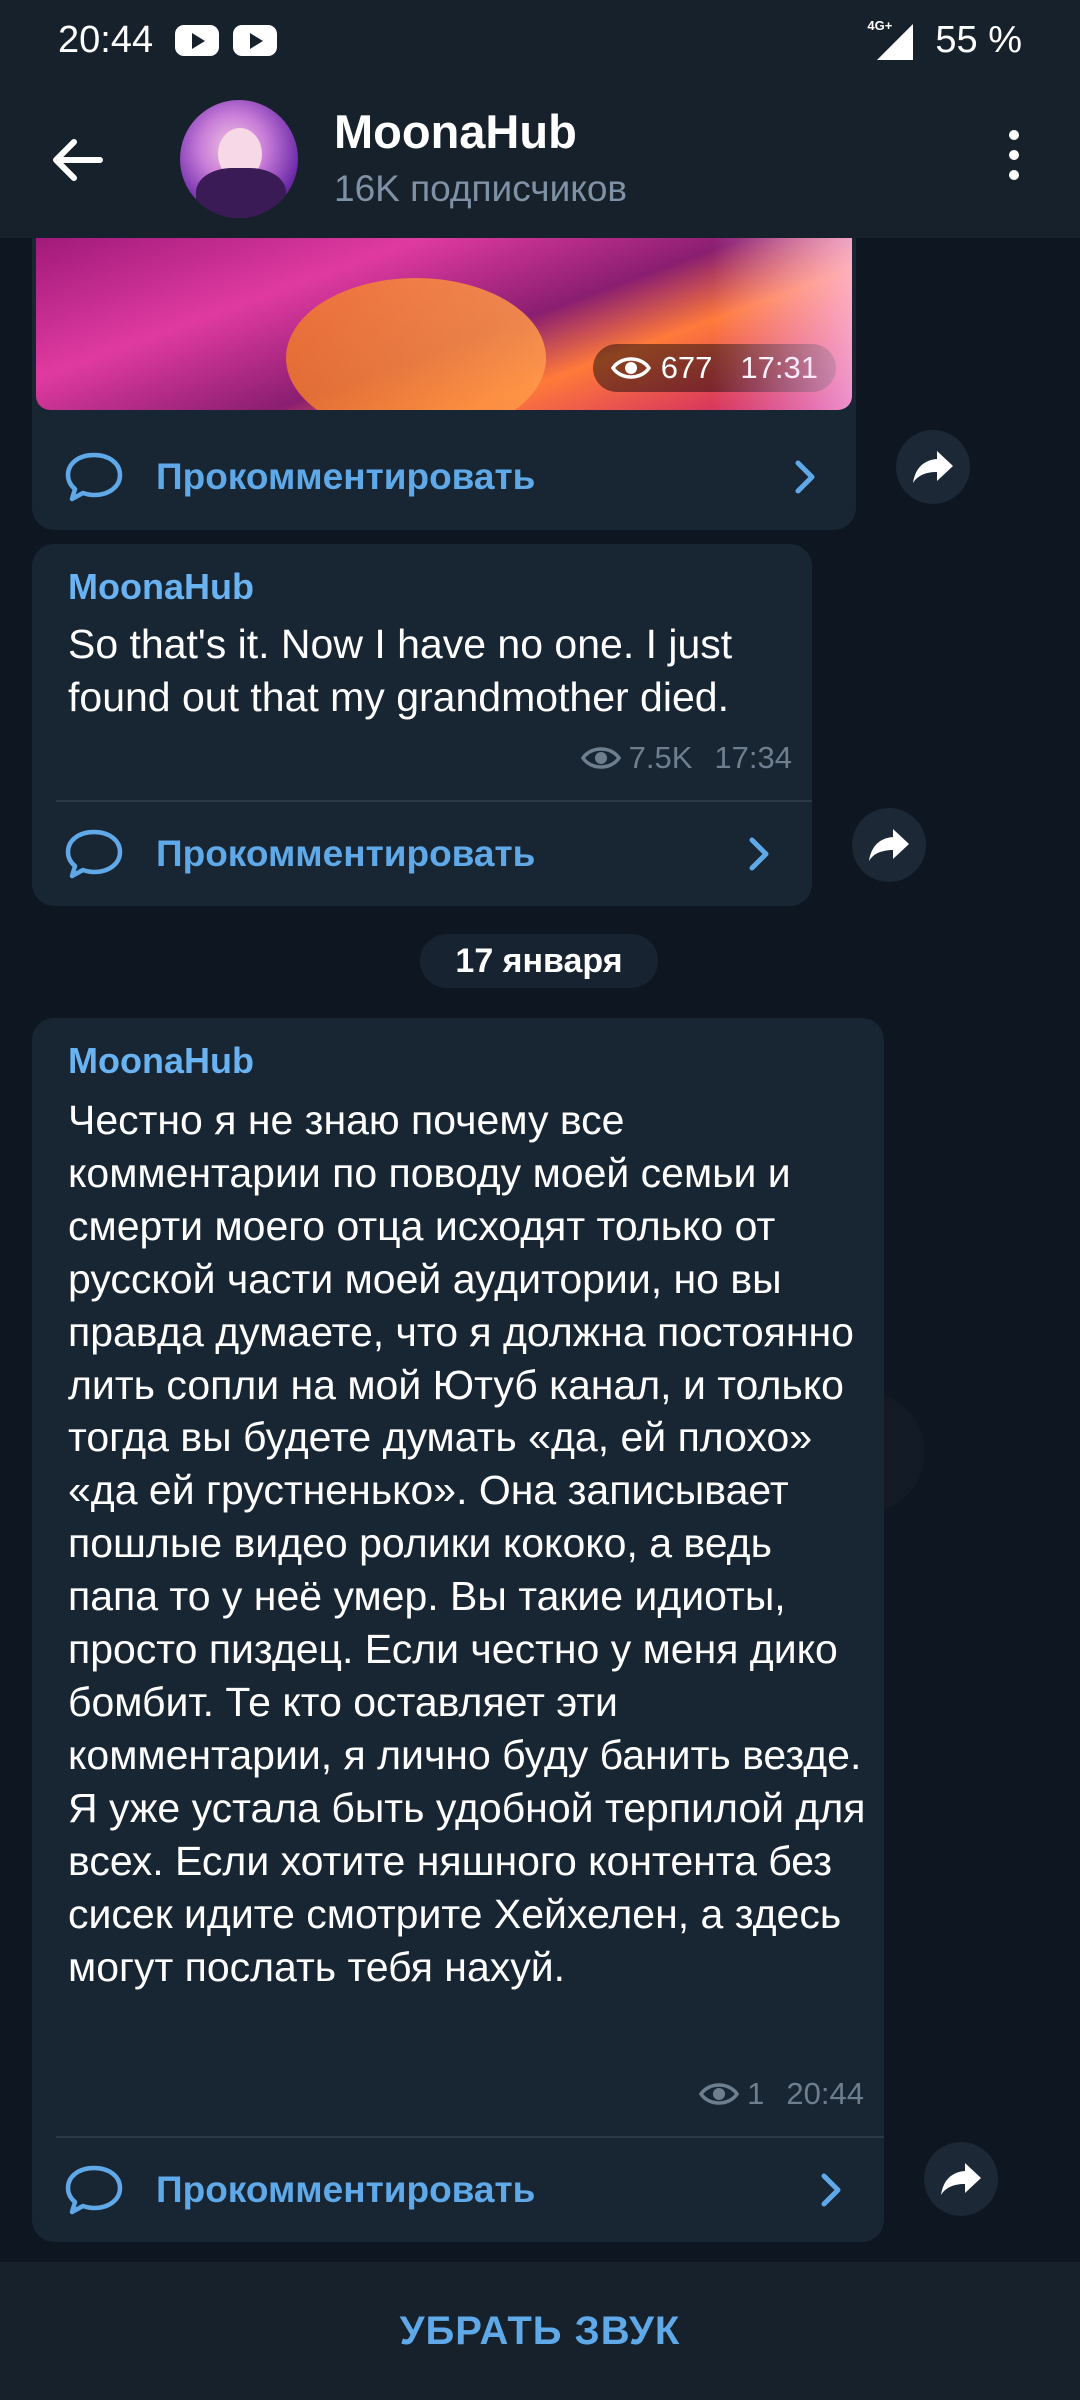 Image resolution: width=1080 pixels, height=2400 pixels. I want to click on back-arrow-icon, so click(78, 160).